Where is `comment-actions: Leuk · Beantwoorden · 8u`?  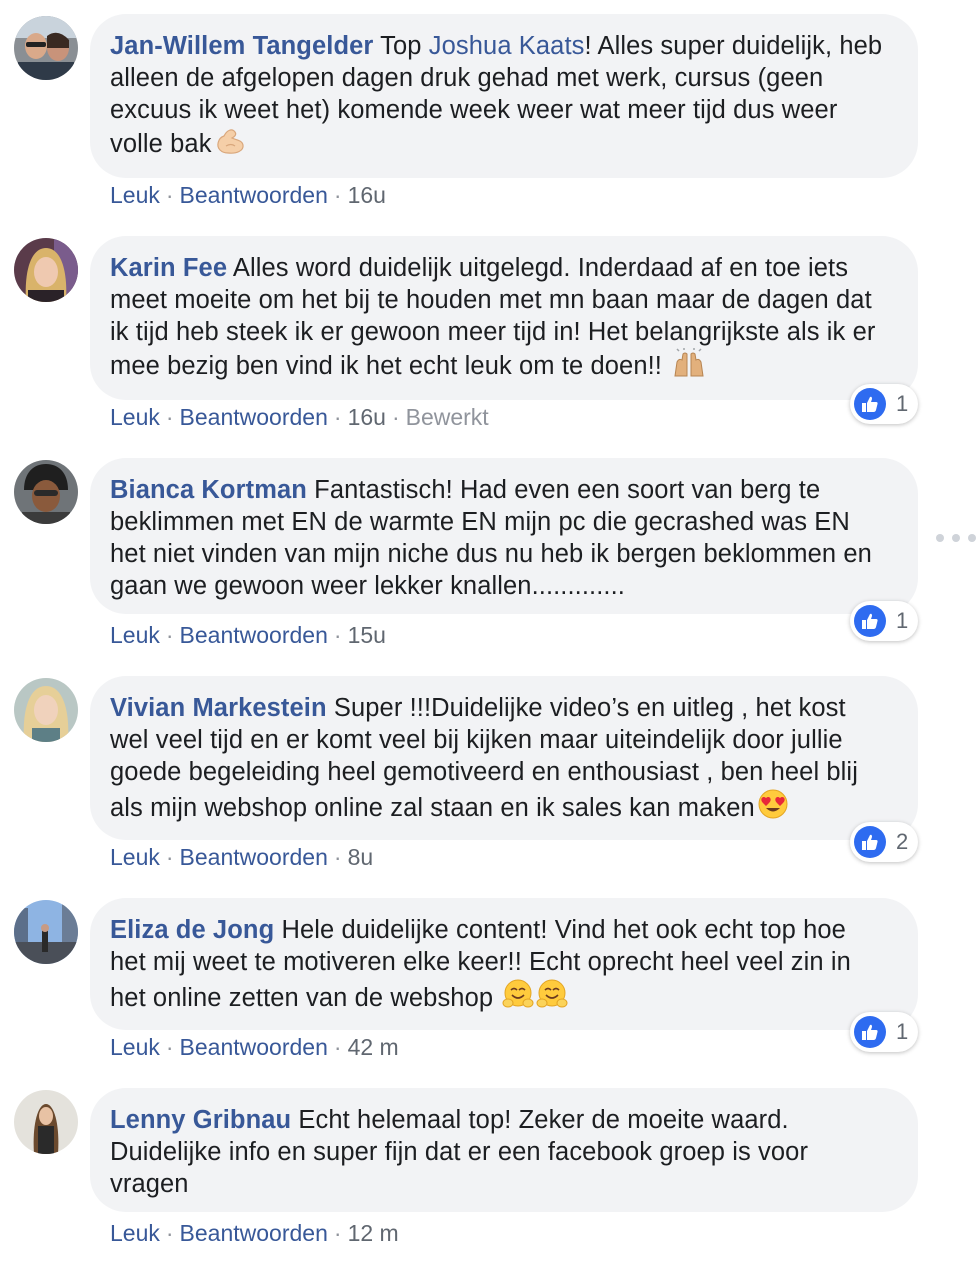 comment-actions: Leuk · Beantwoorden · 8u is located at coordinates (241, 857).